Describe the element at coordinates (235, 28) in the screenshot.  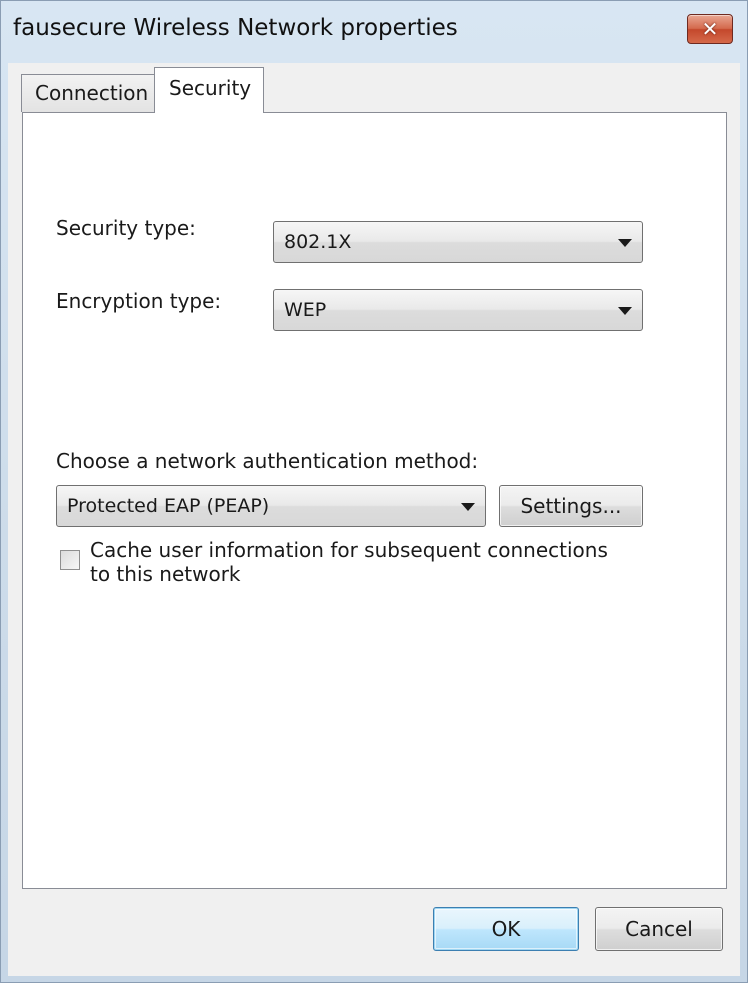
I see `window-title: fausecure Wireless Network properties` at that location.